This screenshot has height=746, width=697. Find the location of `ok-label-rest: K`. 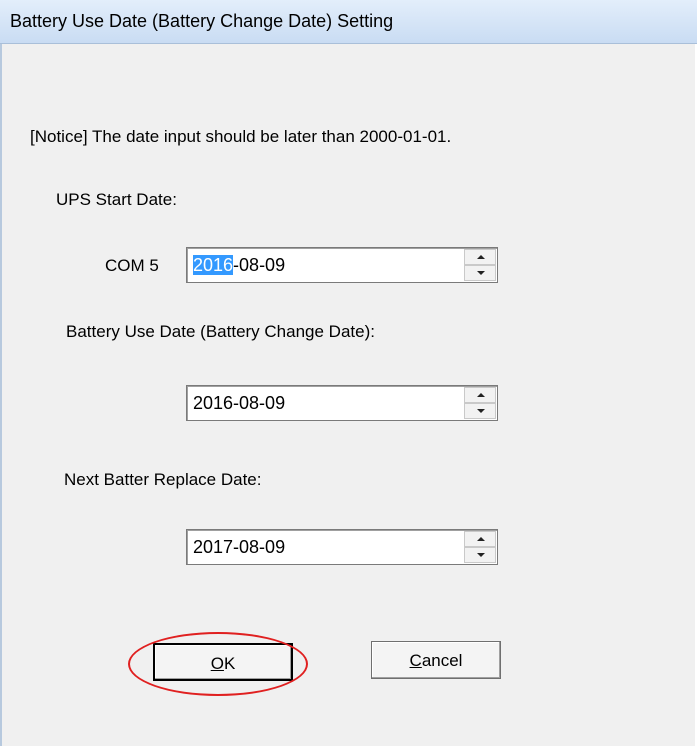

ok-label-rest: K is located at coordinates (229, 663).